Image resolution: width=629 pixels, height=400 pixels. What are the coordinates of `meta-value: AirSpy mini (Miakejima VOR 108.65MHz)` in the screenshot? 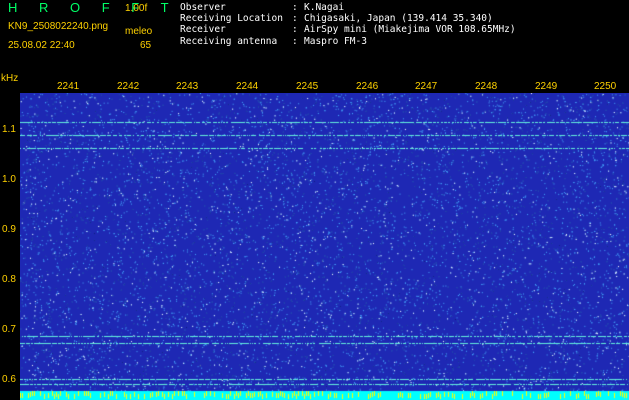 It's located at (410, 30).